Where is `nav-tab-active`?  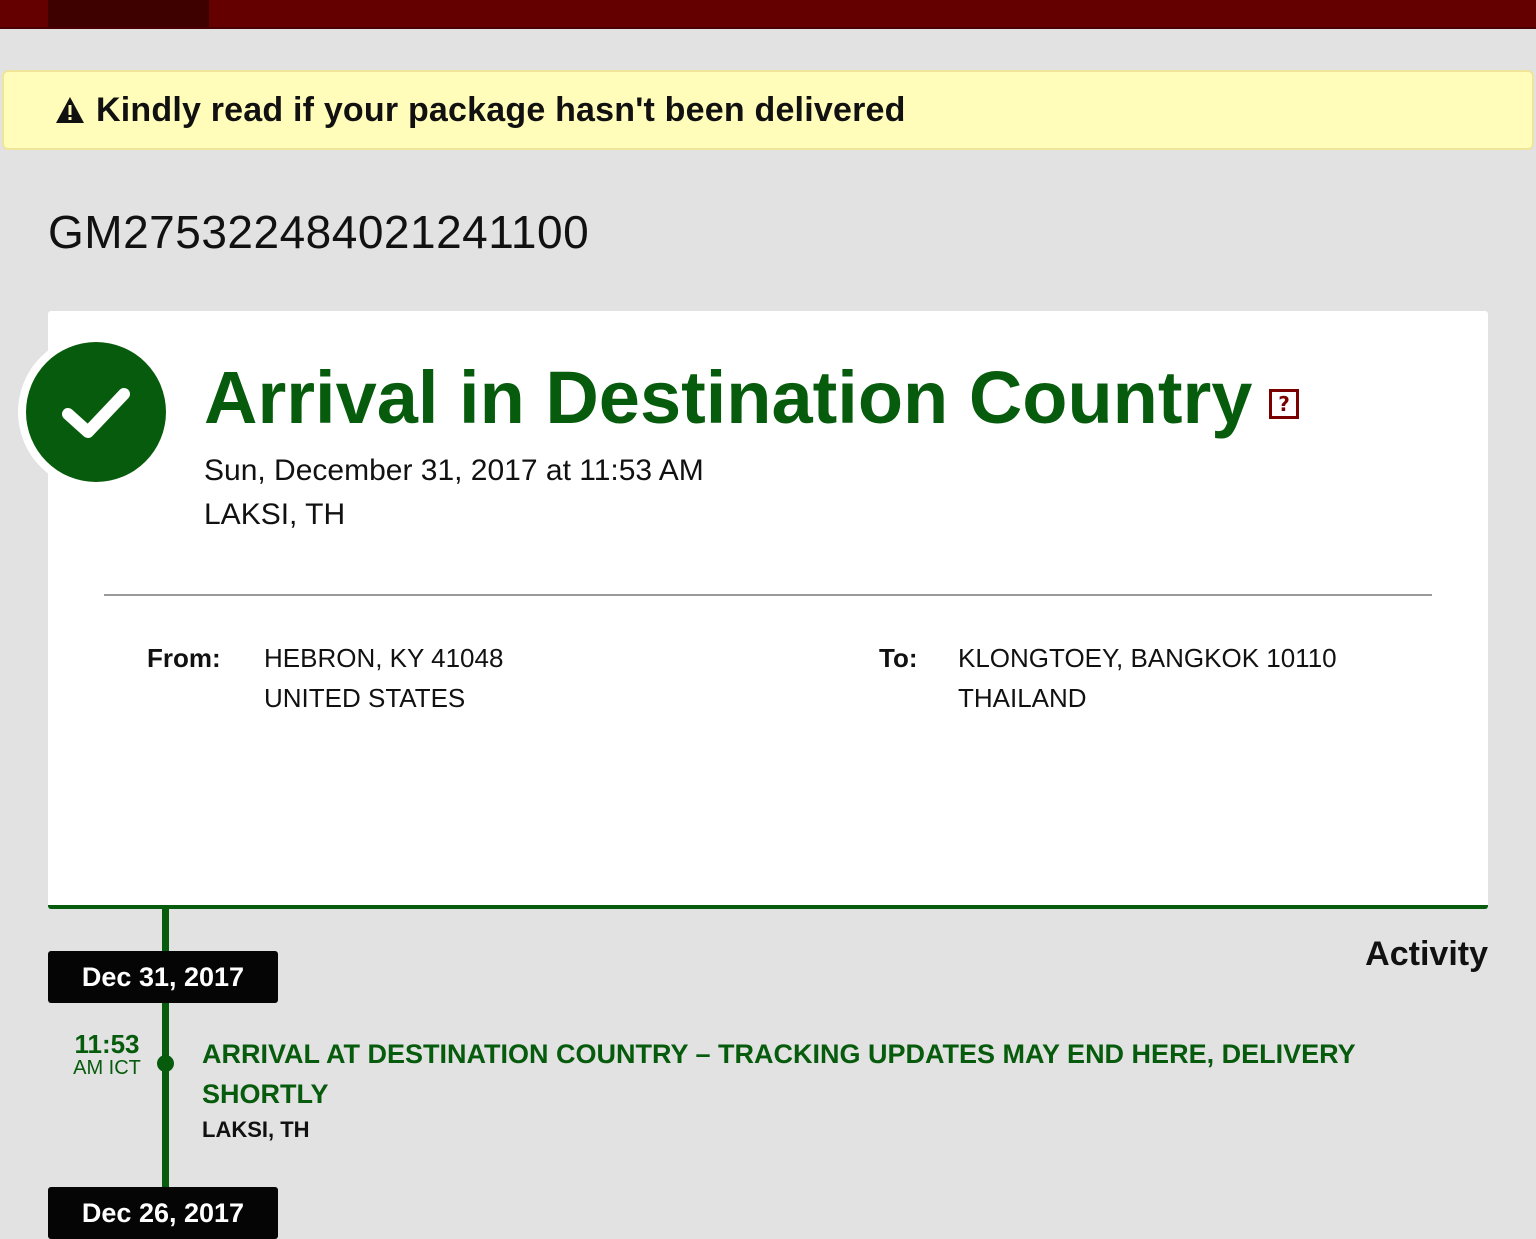 nav-tab-active is located at coordinates (128, 13).